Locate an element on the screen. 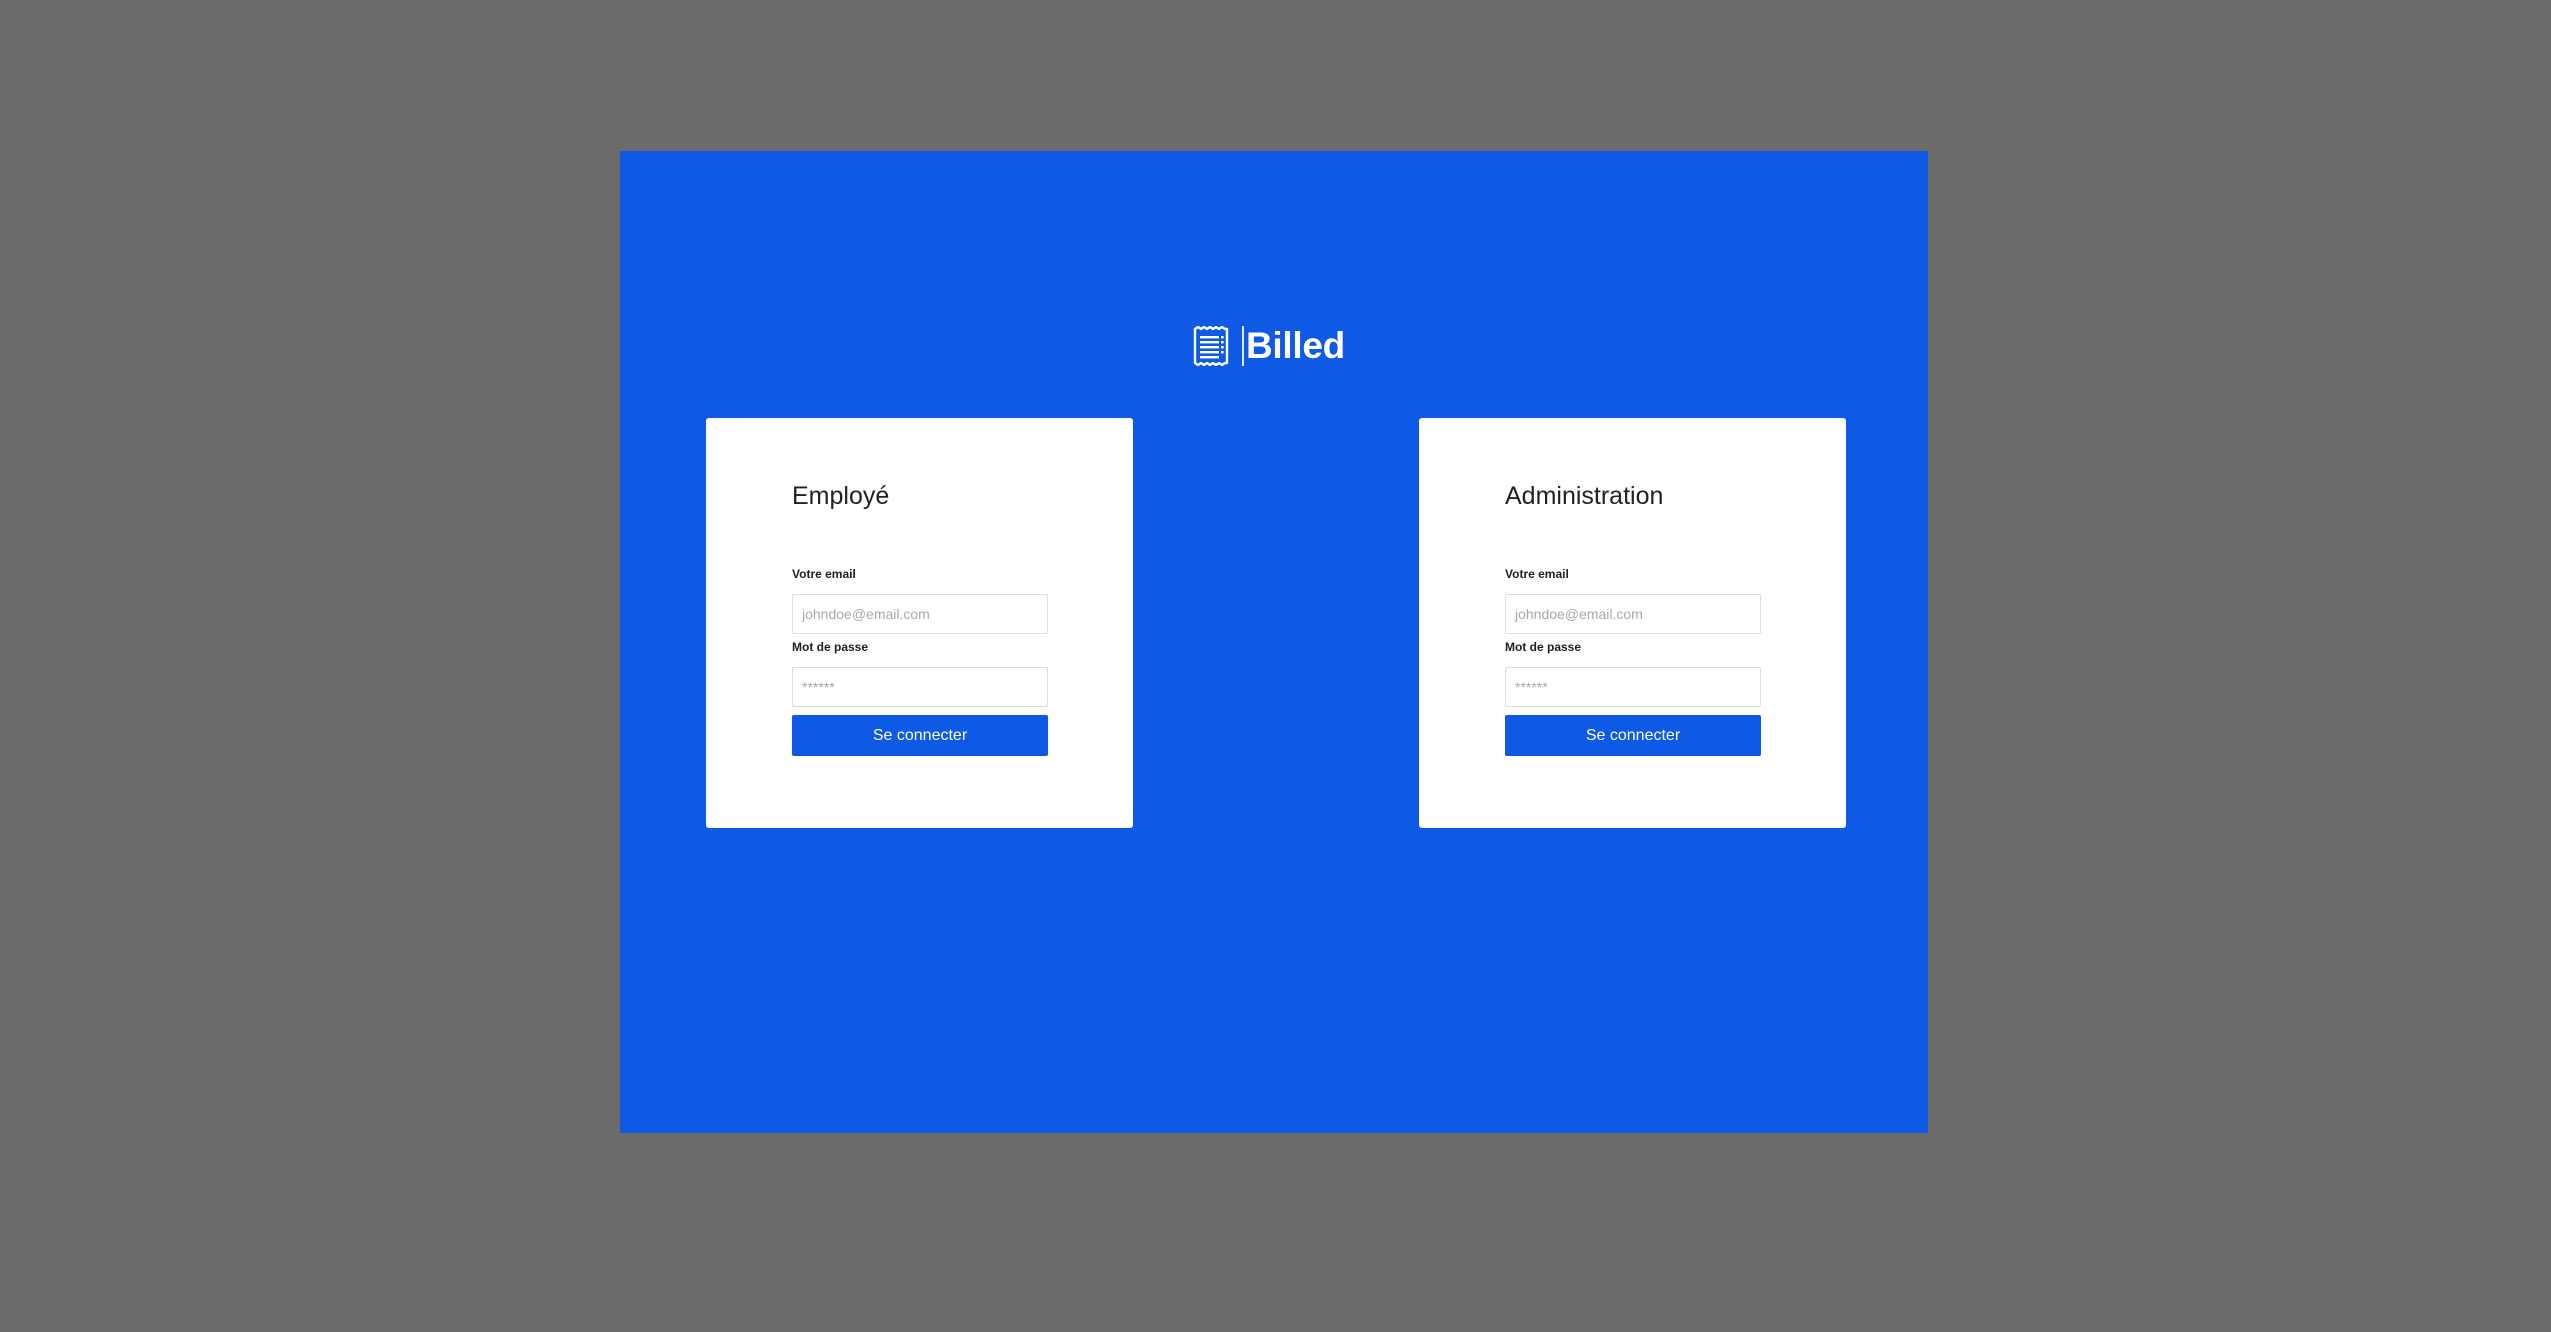 This screenshot has height=1332, width=2551. receipt-icon is located at coordinates (1211, 346).